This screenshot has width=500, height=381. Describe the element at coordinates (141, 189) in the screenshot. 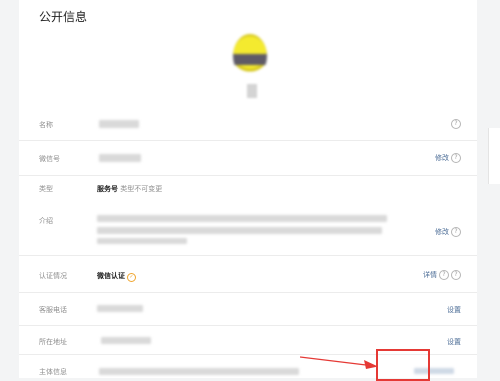

I see `type-note: 类型不可变更` at that location.